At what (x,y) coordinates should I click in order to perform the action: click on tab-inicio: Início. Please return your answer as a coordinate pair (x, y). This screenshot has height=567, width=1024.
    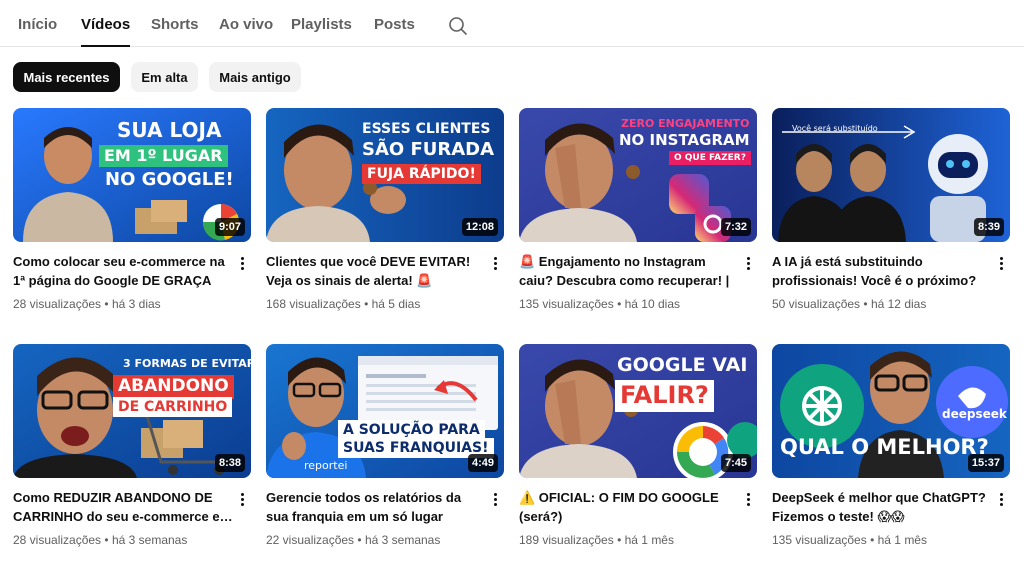
    Looking at the image, I should click on (37, 31).